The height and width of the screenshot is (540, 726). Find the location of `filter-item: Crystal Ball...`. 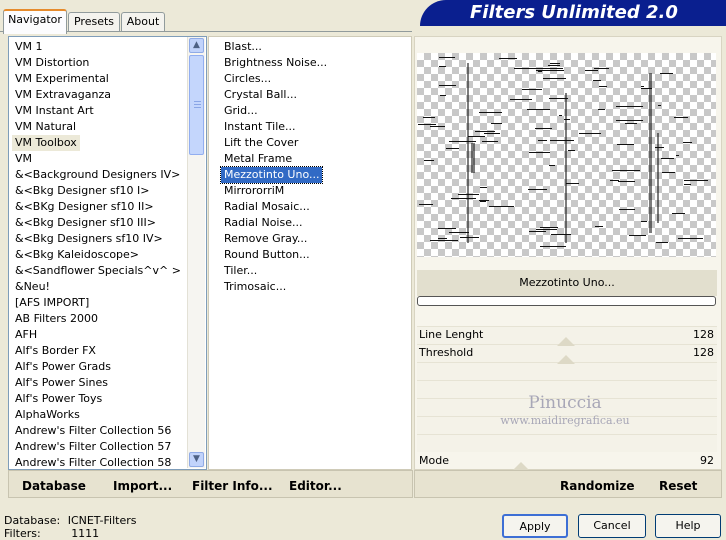

filter-item: Crystal Ball... is located at coordinates (260, 95).